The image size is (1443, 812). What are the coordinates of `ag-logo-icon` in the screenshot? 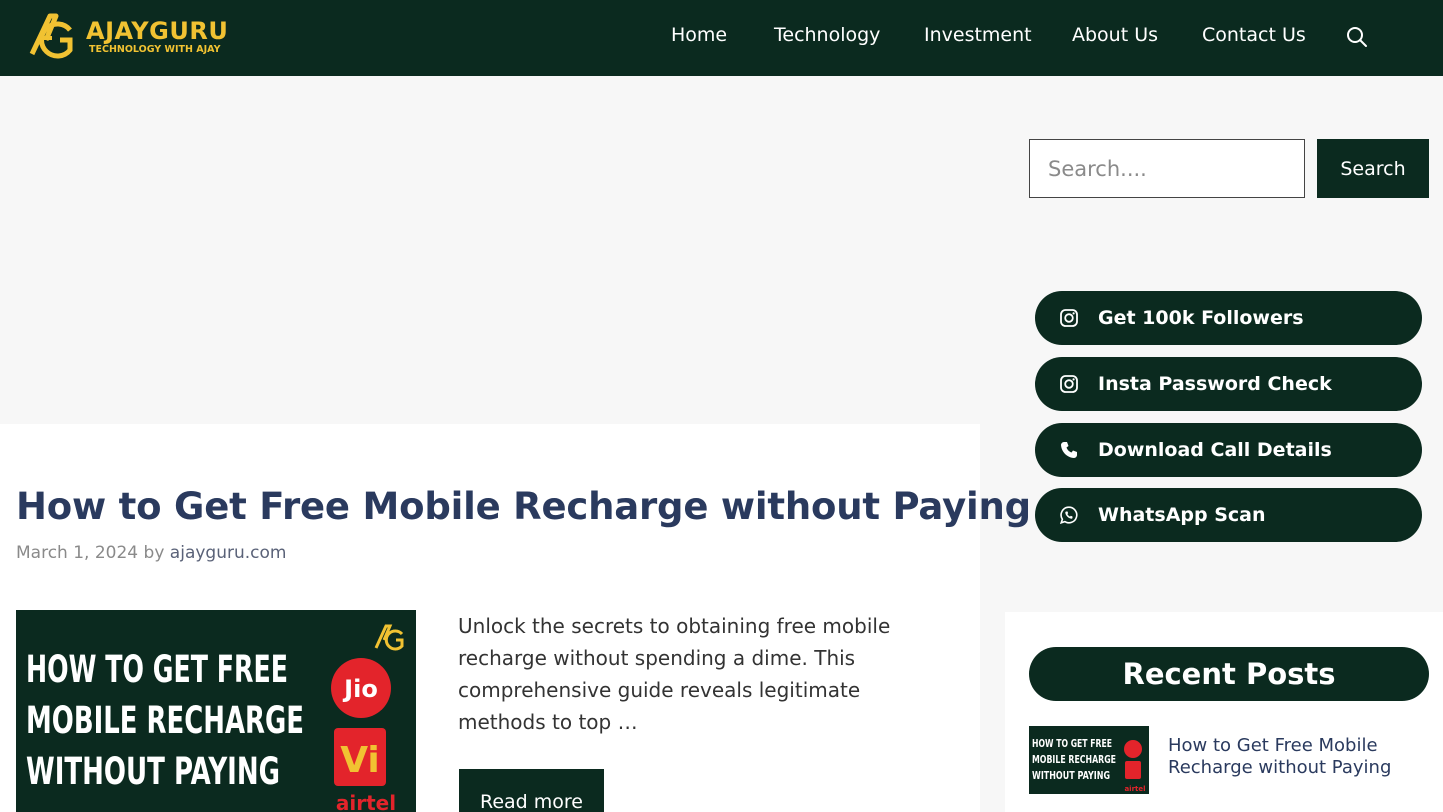 It's located at (51, 36).